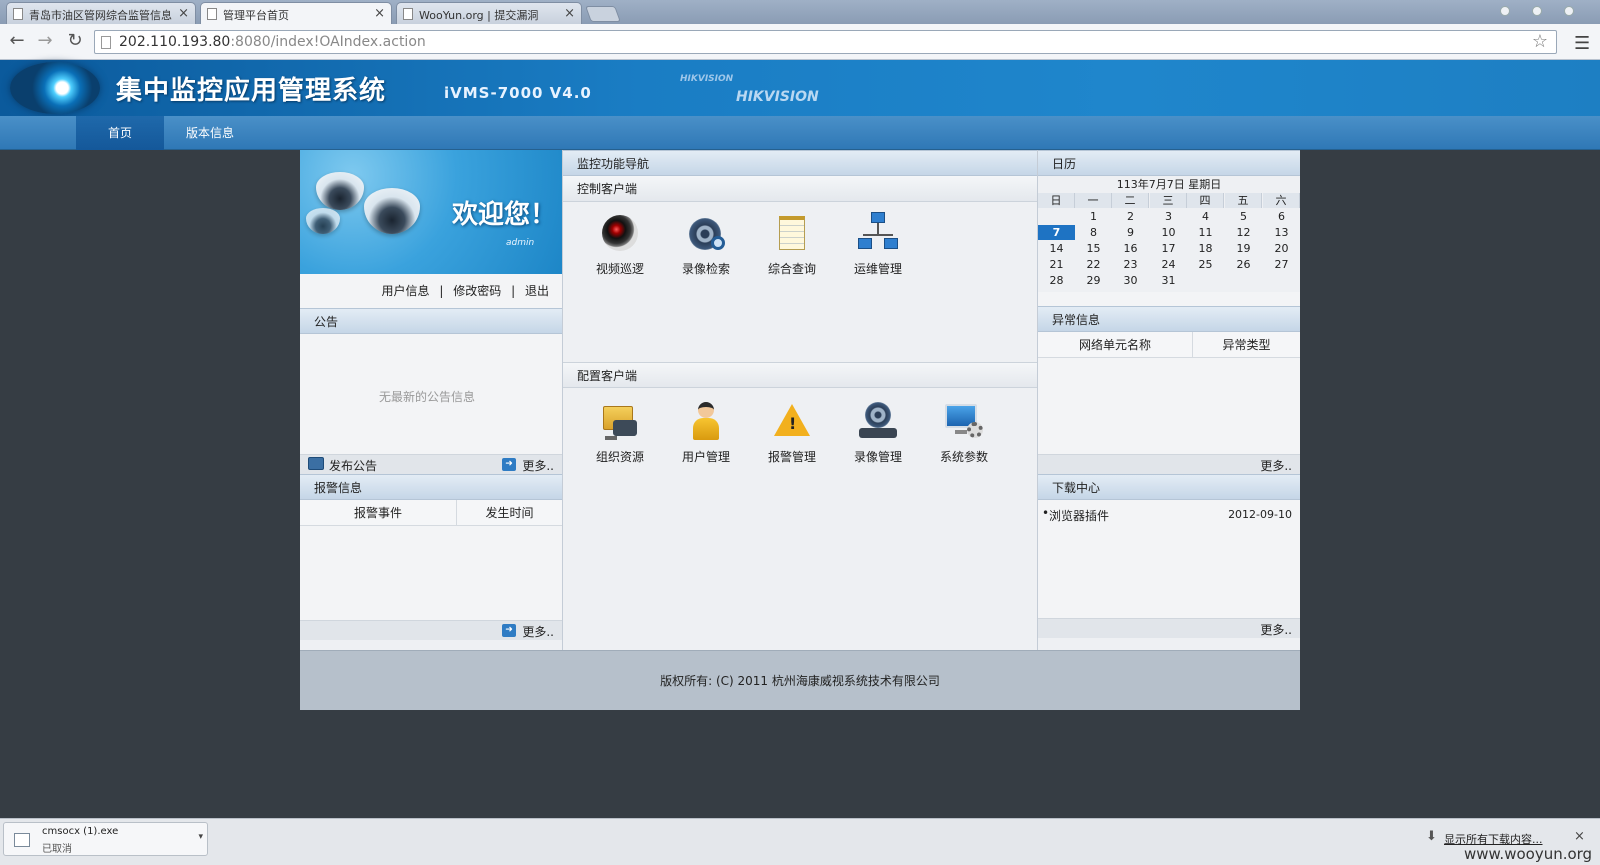  What do you see at coordinates (1569, 11) in the screenshot?
I see `close-window-button` at bounding box center [1569, 11].